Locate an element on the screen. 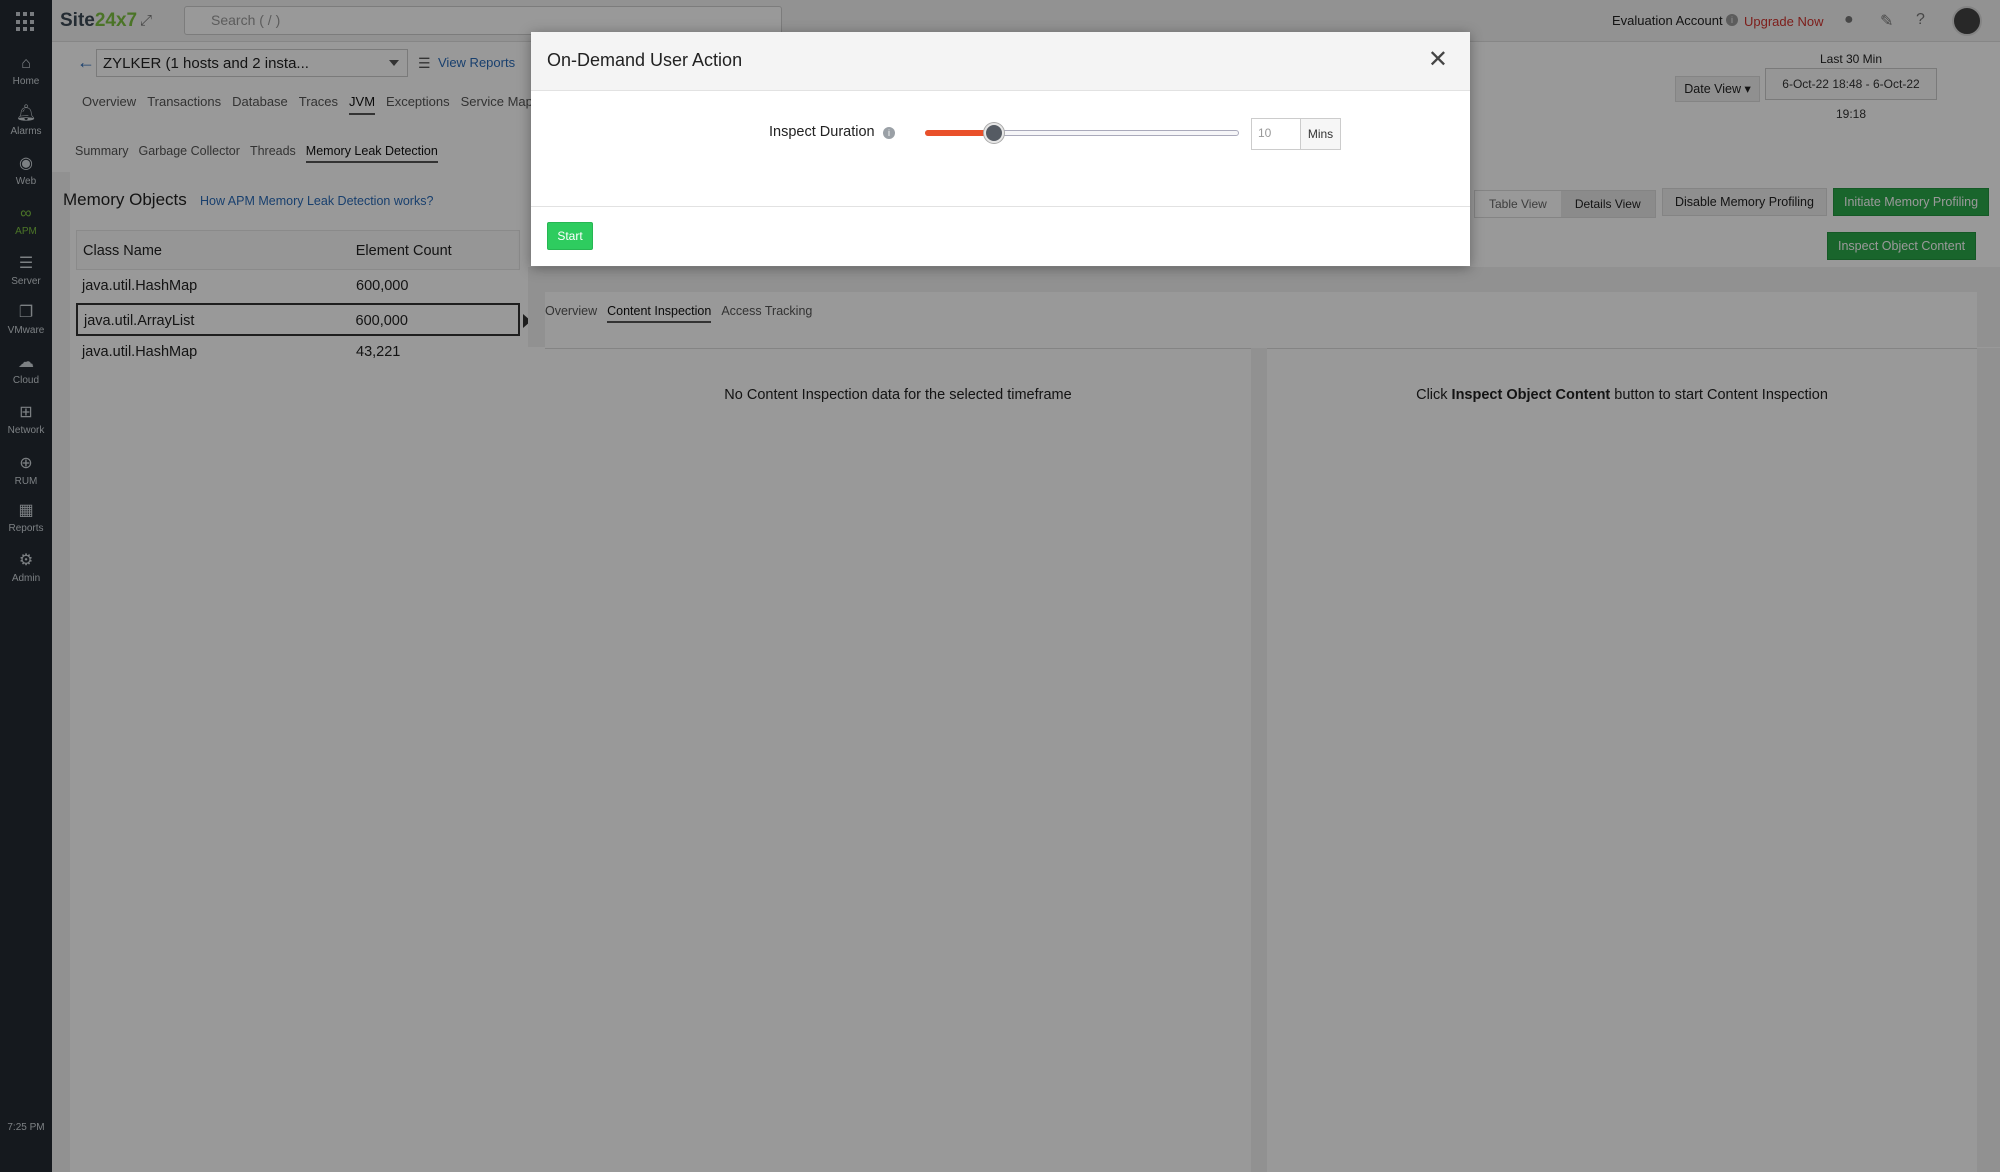 The height and width of the screenshot is (1172, 2000). dialog-title: On-Demand User Action is located at coordinates (645, 60).